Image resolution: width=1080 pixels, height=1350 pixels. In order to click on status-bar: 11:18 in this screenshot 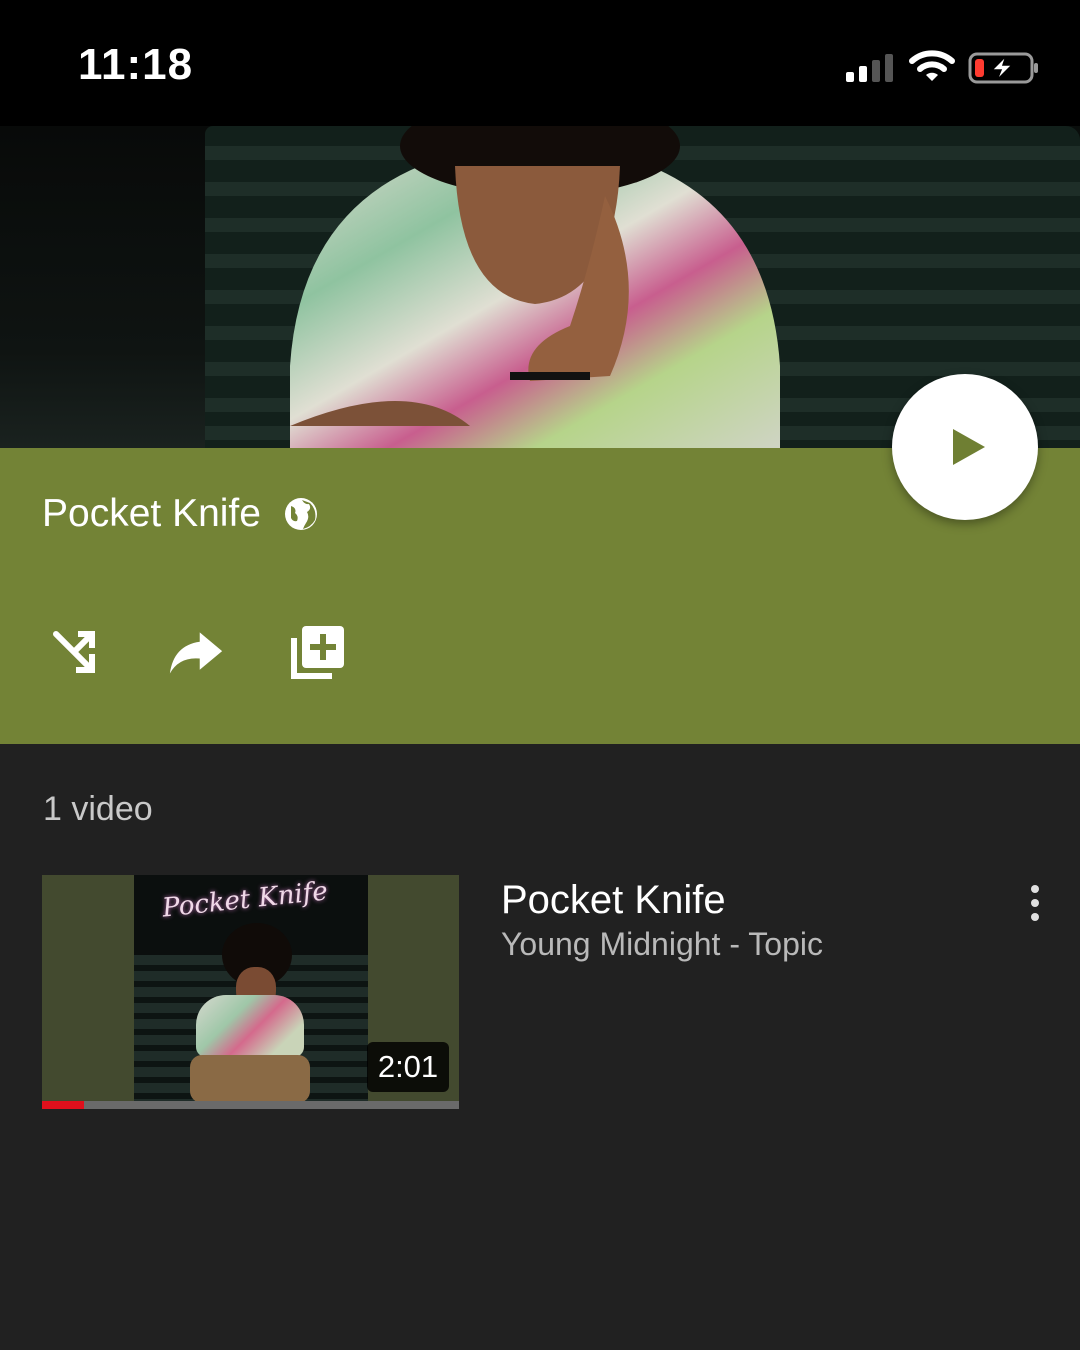, I will do `click(540, 63)`.